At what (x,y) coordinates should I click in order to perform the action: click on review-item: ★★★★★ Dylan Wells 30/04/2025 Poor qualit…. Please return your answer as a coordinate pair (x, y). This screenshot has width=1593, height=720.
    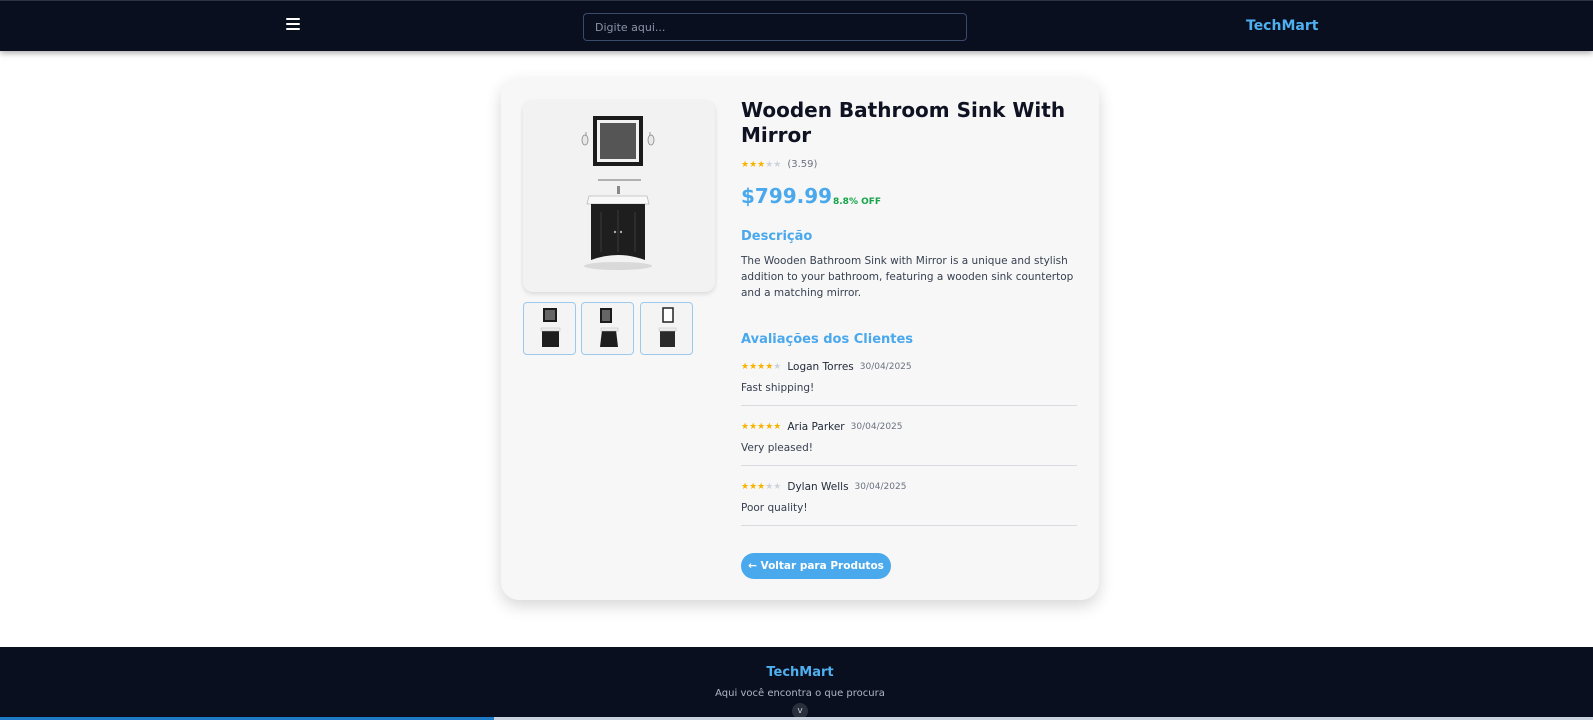
    Looking at the image, I should click on (909, 503).